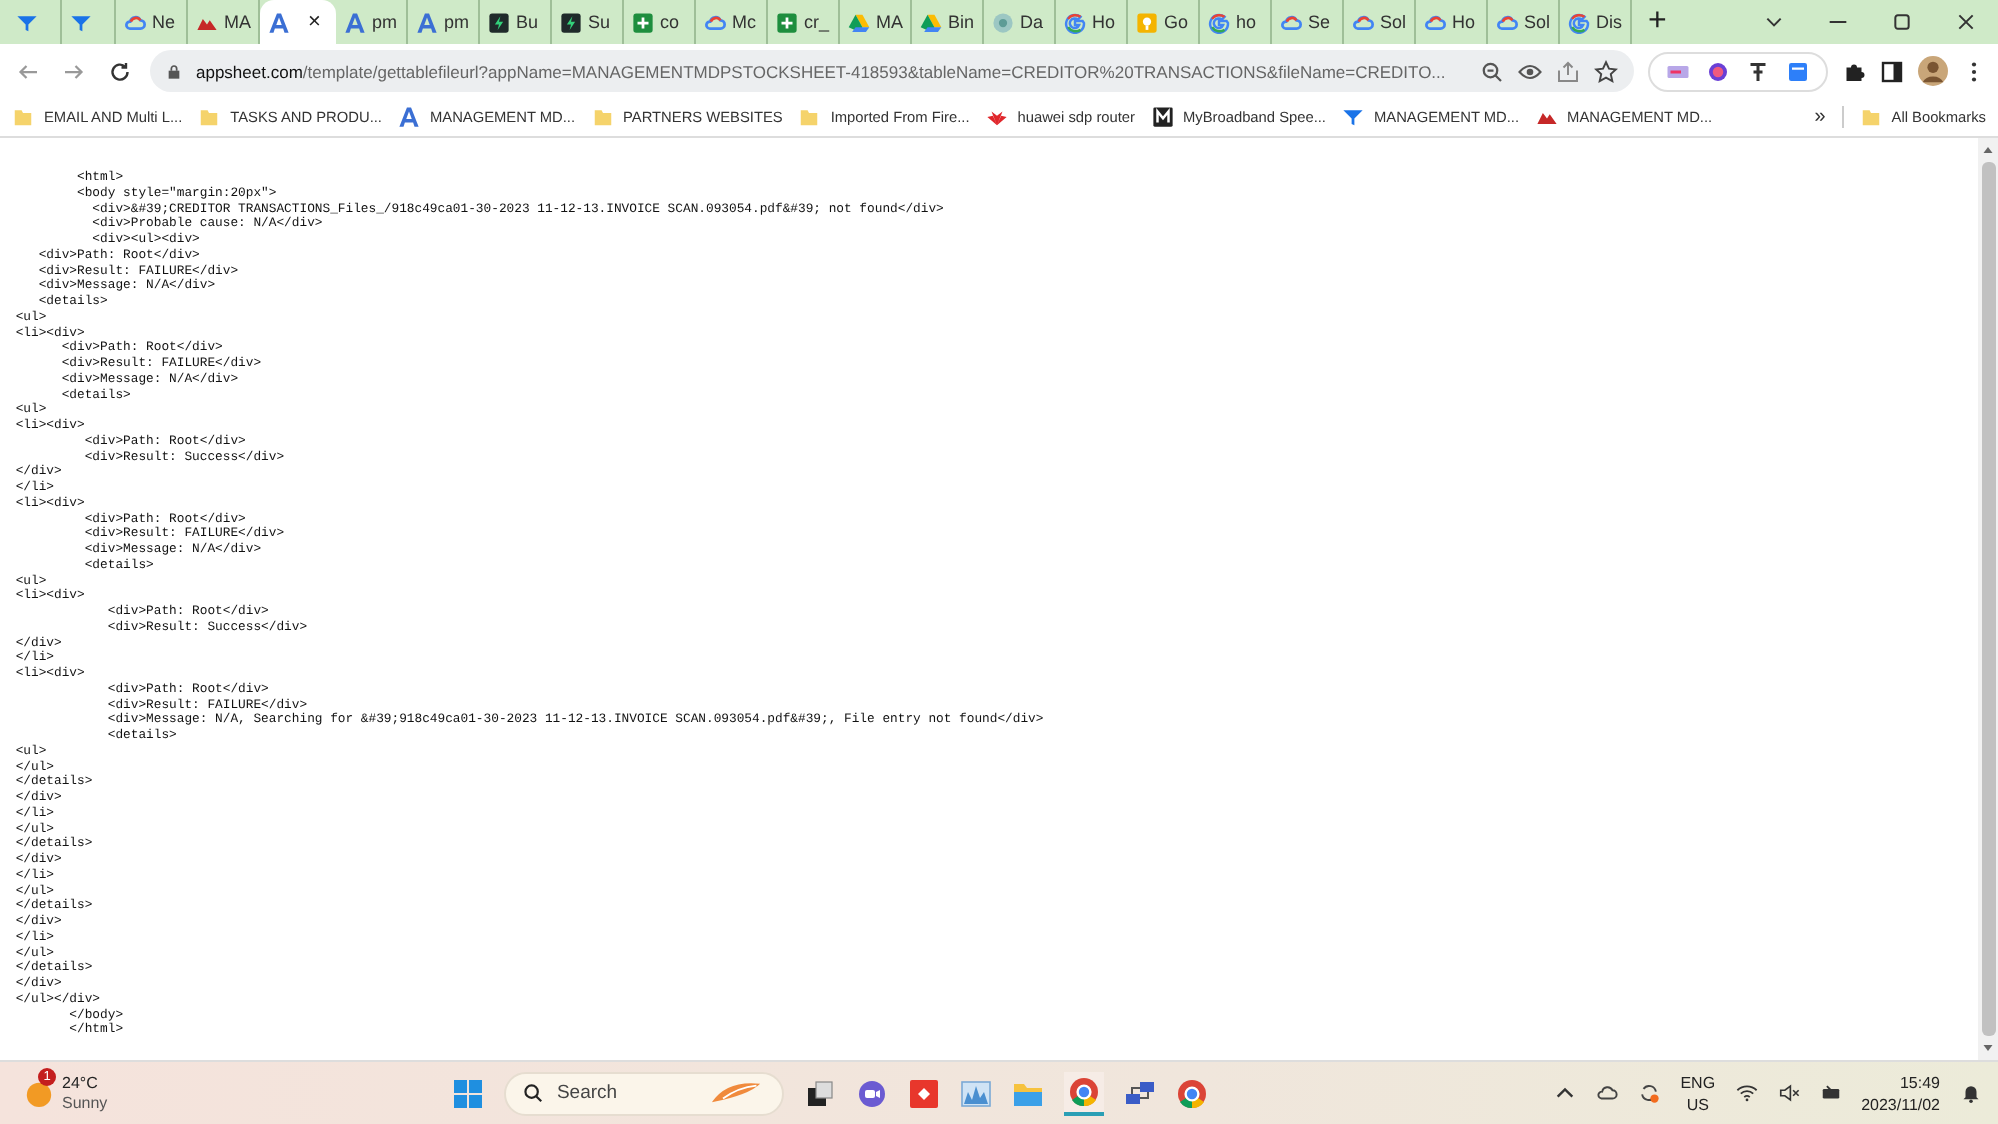 The image size is (1998, 1124). I want to click on side-panel-icon, so click(1892, 71).